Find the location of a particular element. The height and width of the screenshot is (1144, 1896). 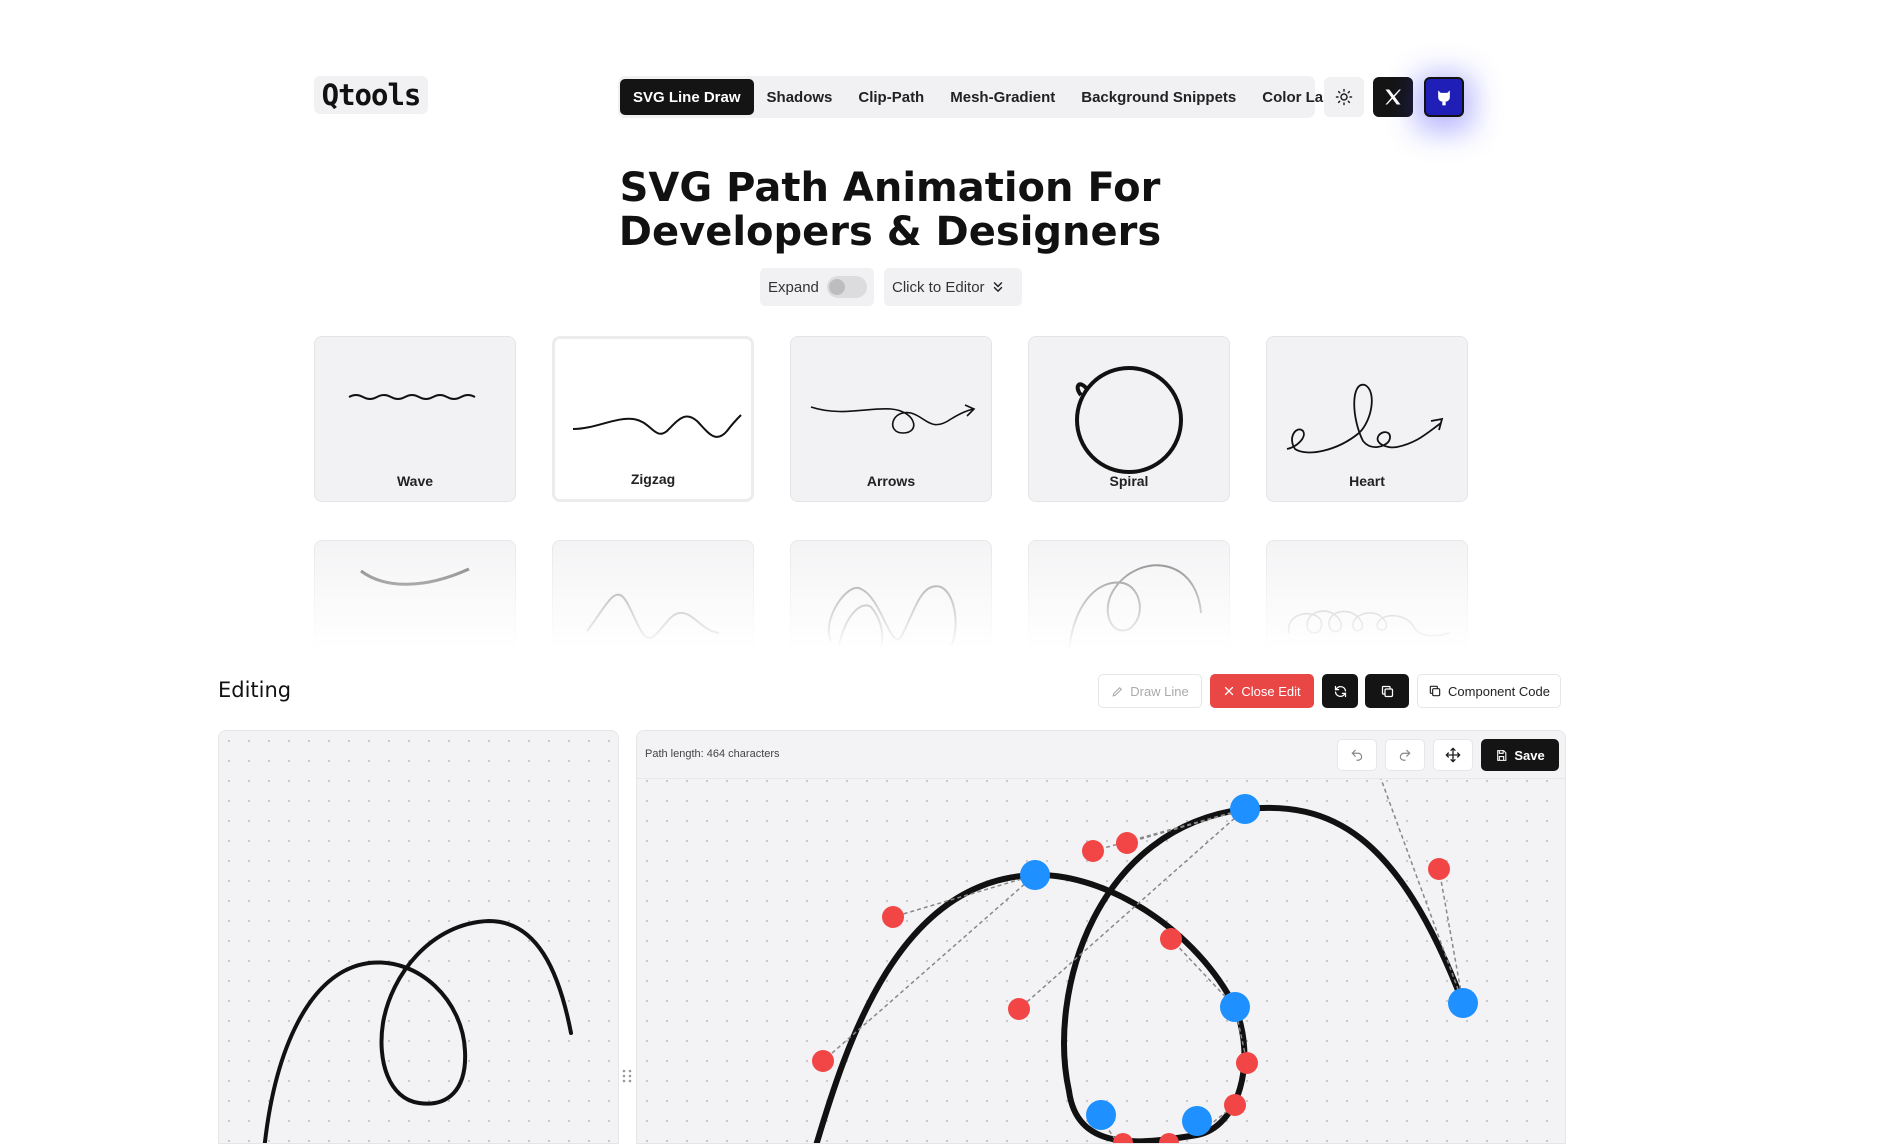

grip-dots-icon is located at coordinates (627, 1076).